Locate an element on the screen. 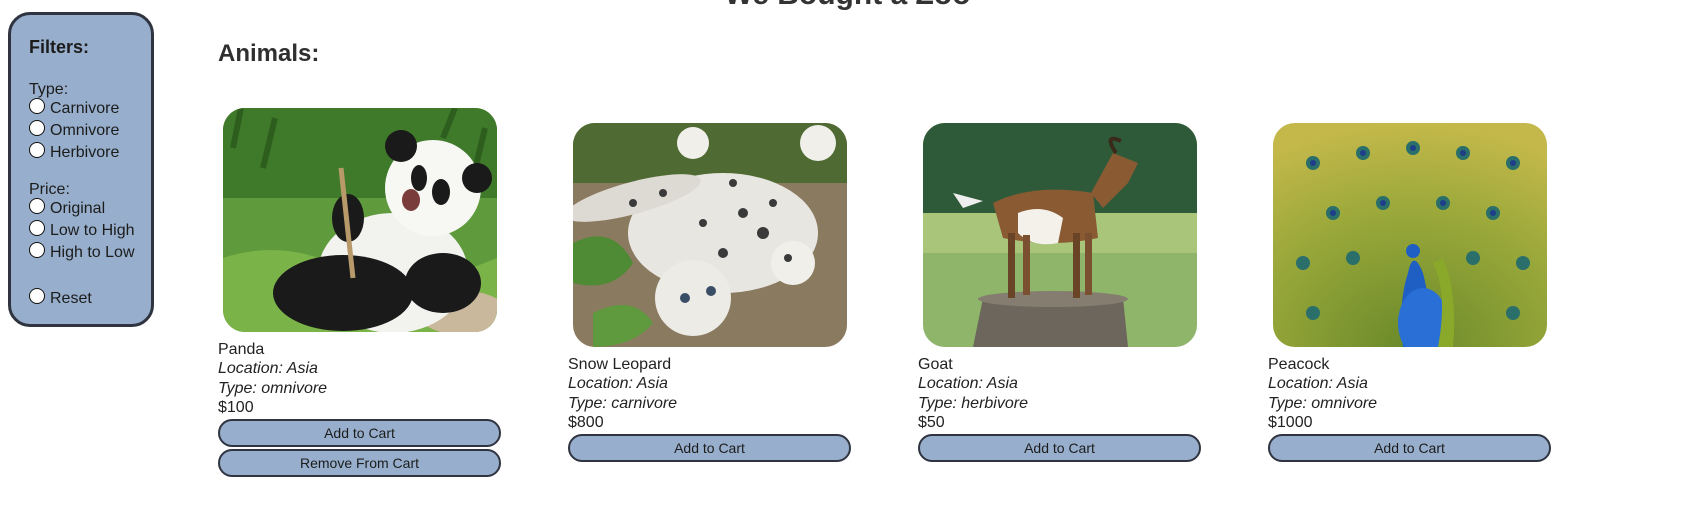 This screenshot has width=1695, height=530. high-to-low-label: High to Low is located at coordinates (92, 252).